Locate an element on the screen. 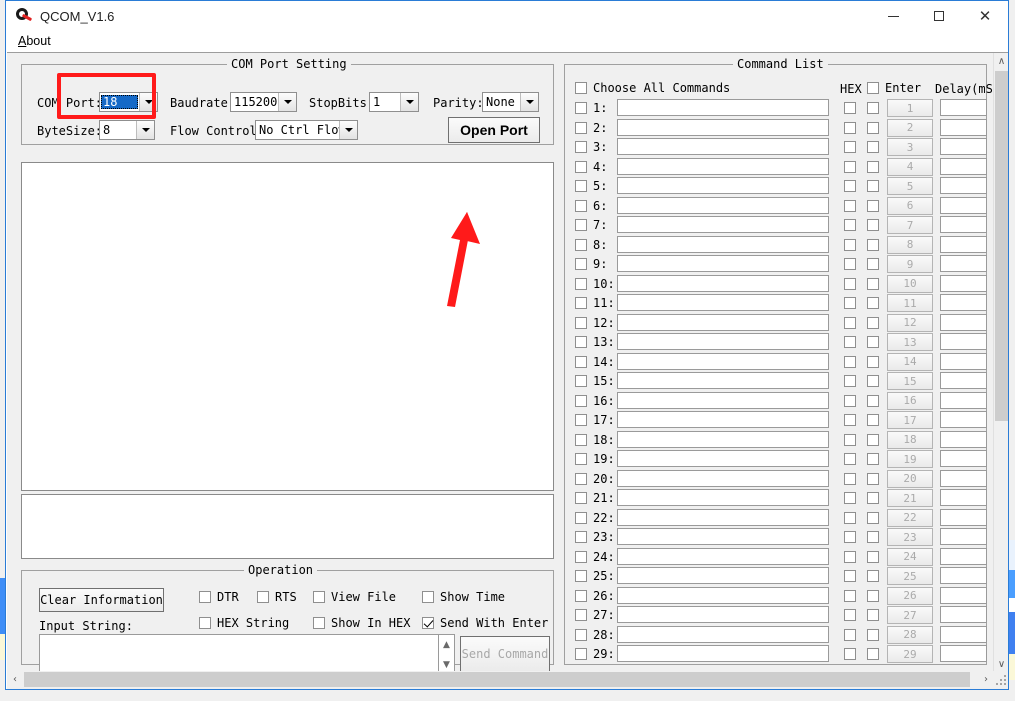 Image resolution: width=1015 pixels, height=701 pixels. command-row-send-button: 13 is located at coordinates (910, 342).